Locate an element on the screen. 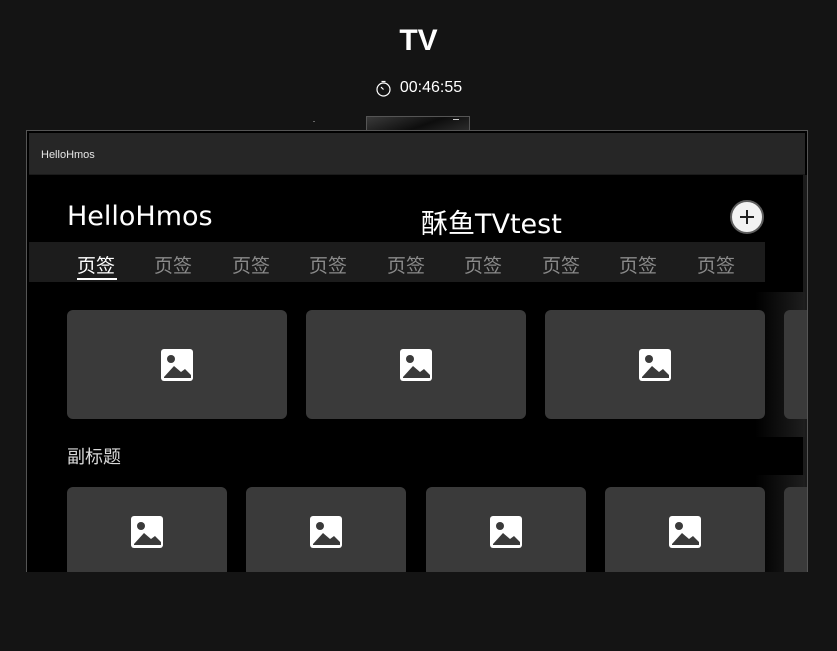 This screenshot has width=837, height=651. tab-bar: 页签 页签 页签 页签 页签 页签 页签 页签 页签 is located at coordinates (397, 262).